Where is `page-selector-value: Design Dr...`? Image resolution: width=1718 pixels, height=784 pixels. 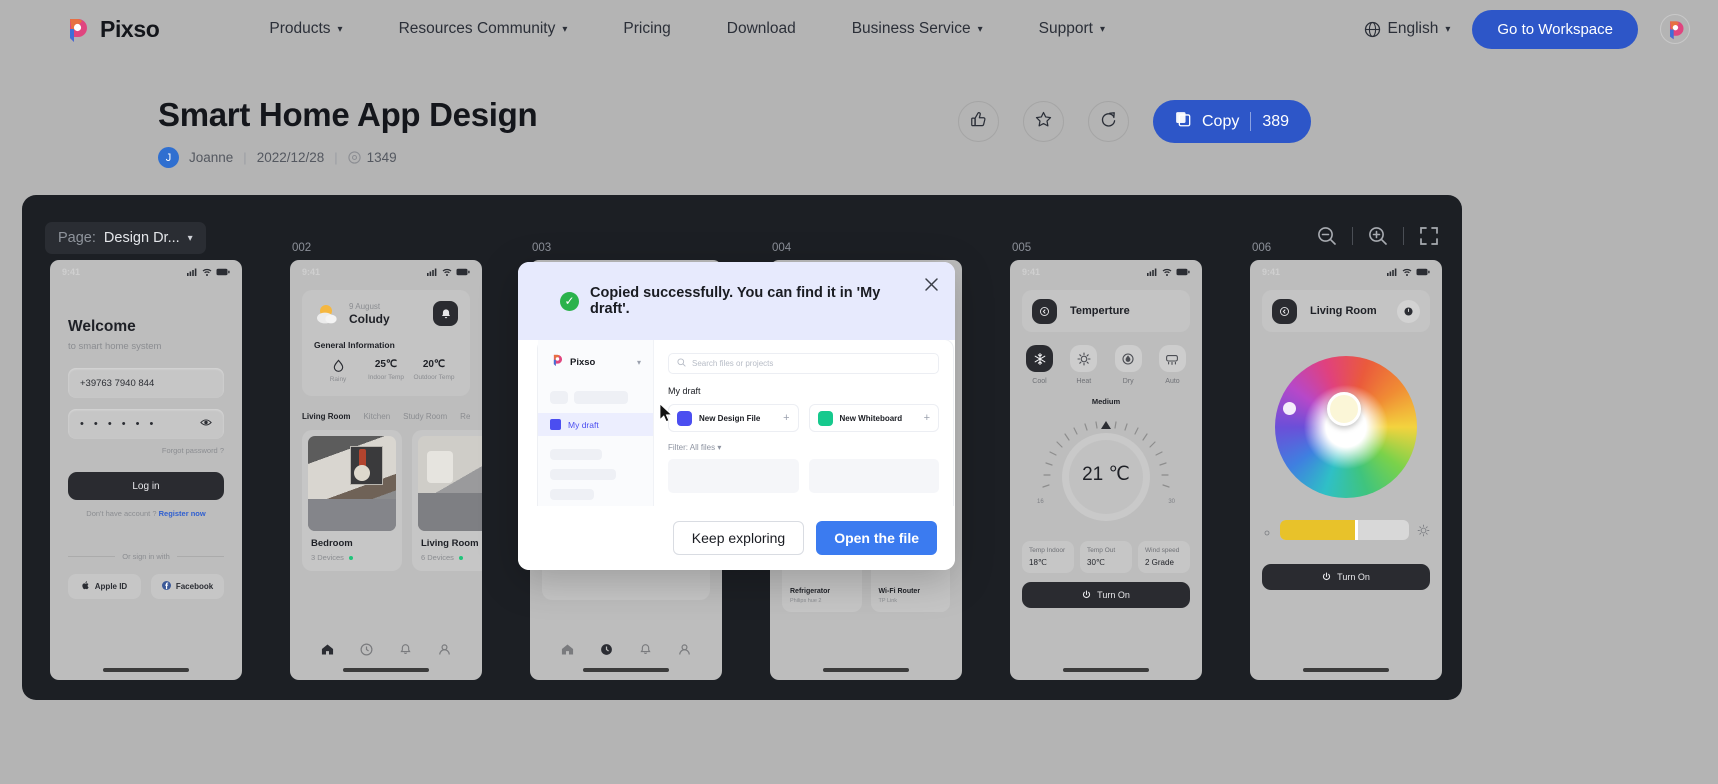
page-selector-value: Design Dr... is located at coordinates (141, 238).